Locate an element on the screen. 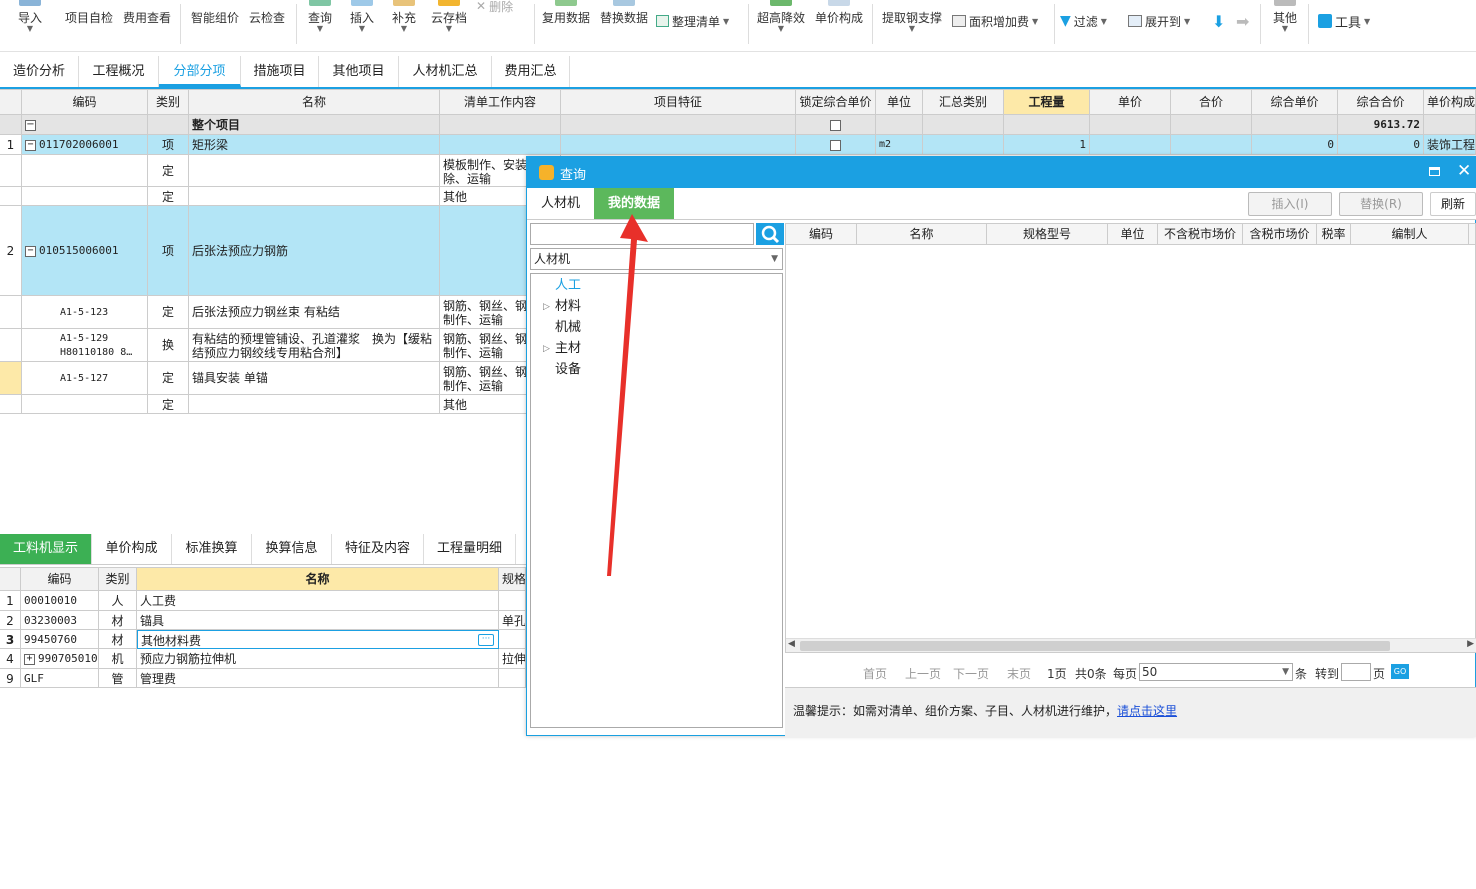 The height and width of the screenshot is (889, 1476). last-page-link: 末页 is located at coordinates (1019, 673).